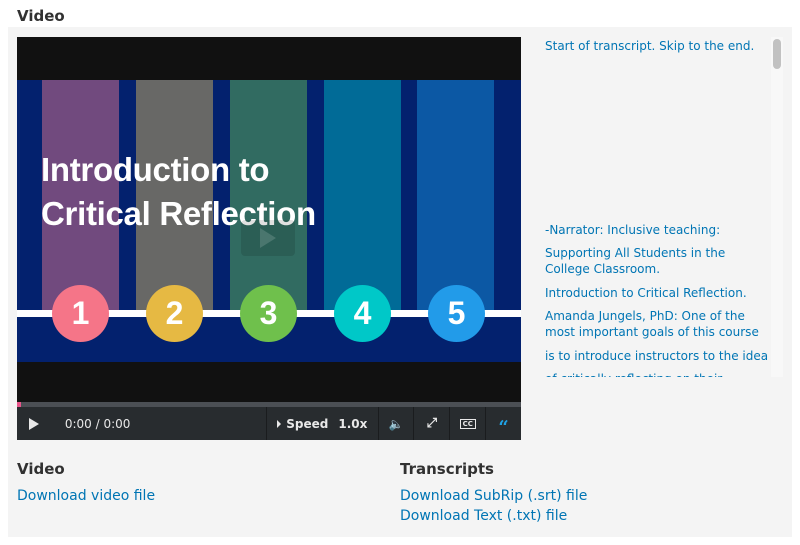 The width and height of the screenshot is (800, 545). What do you see at coordinates (86, 496) in the screenshot?
I see `download-video-link: Download video file` at bounding box center [86, 496].